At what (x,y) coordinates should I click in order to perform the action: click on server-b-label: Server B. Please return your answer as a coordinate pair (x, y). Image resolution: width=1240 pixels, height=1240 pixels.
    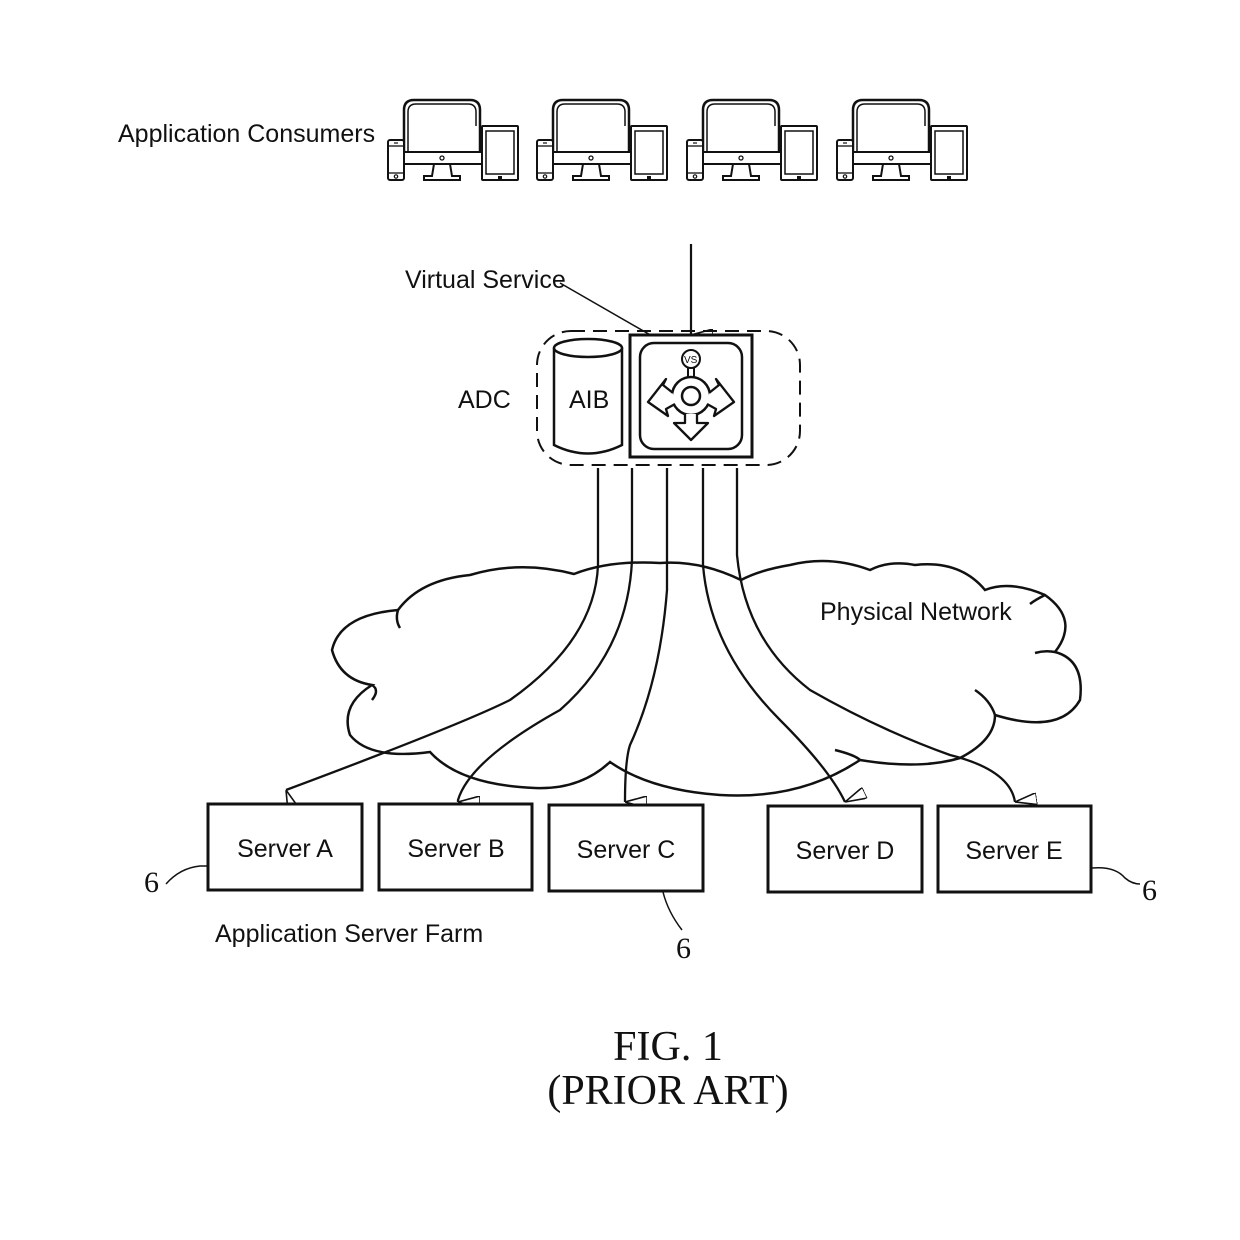
    Looking at the image, I should click on (455, 849).